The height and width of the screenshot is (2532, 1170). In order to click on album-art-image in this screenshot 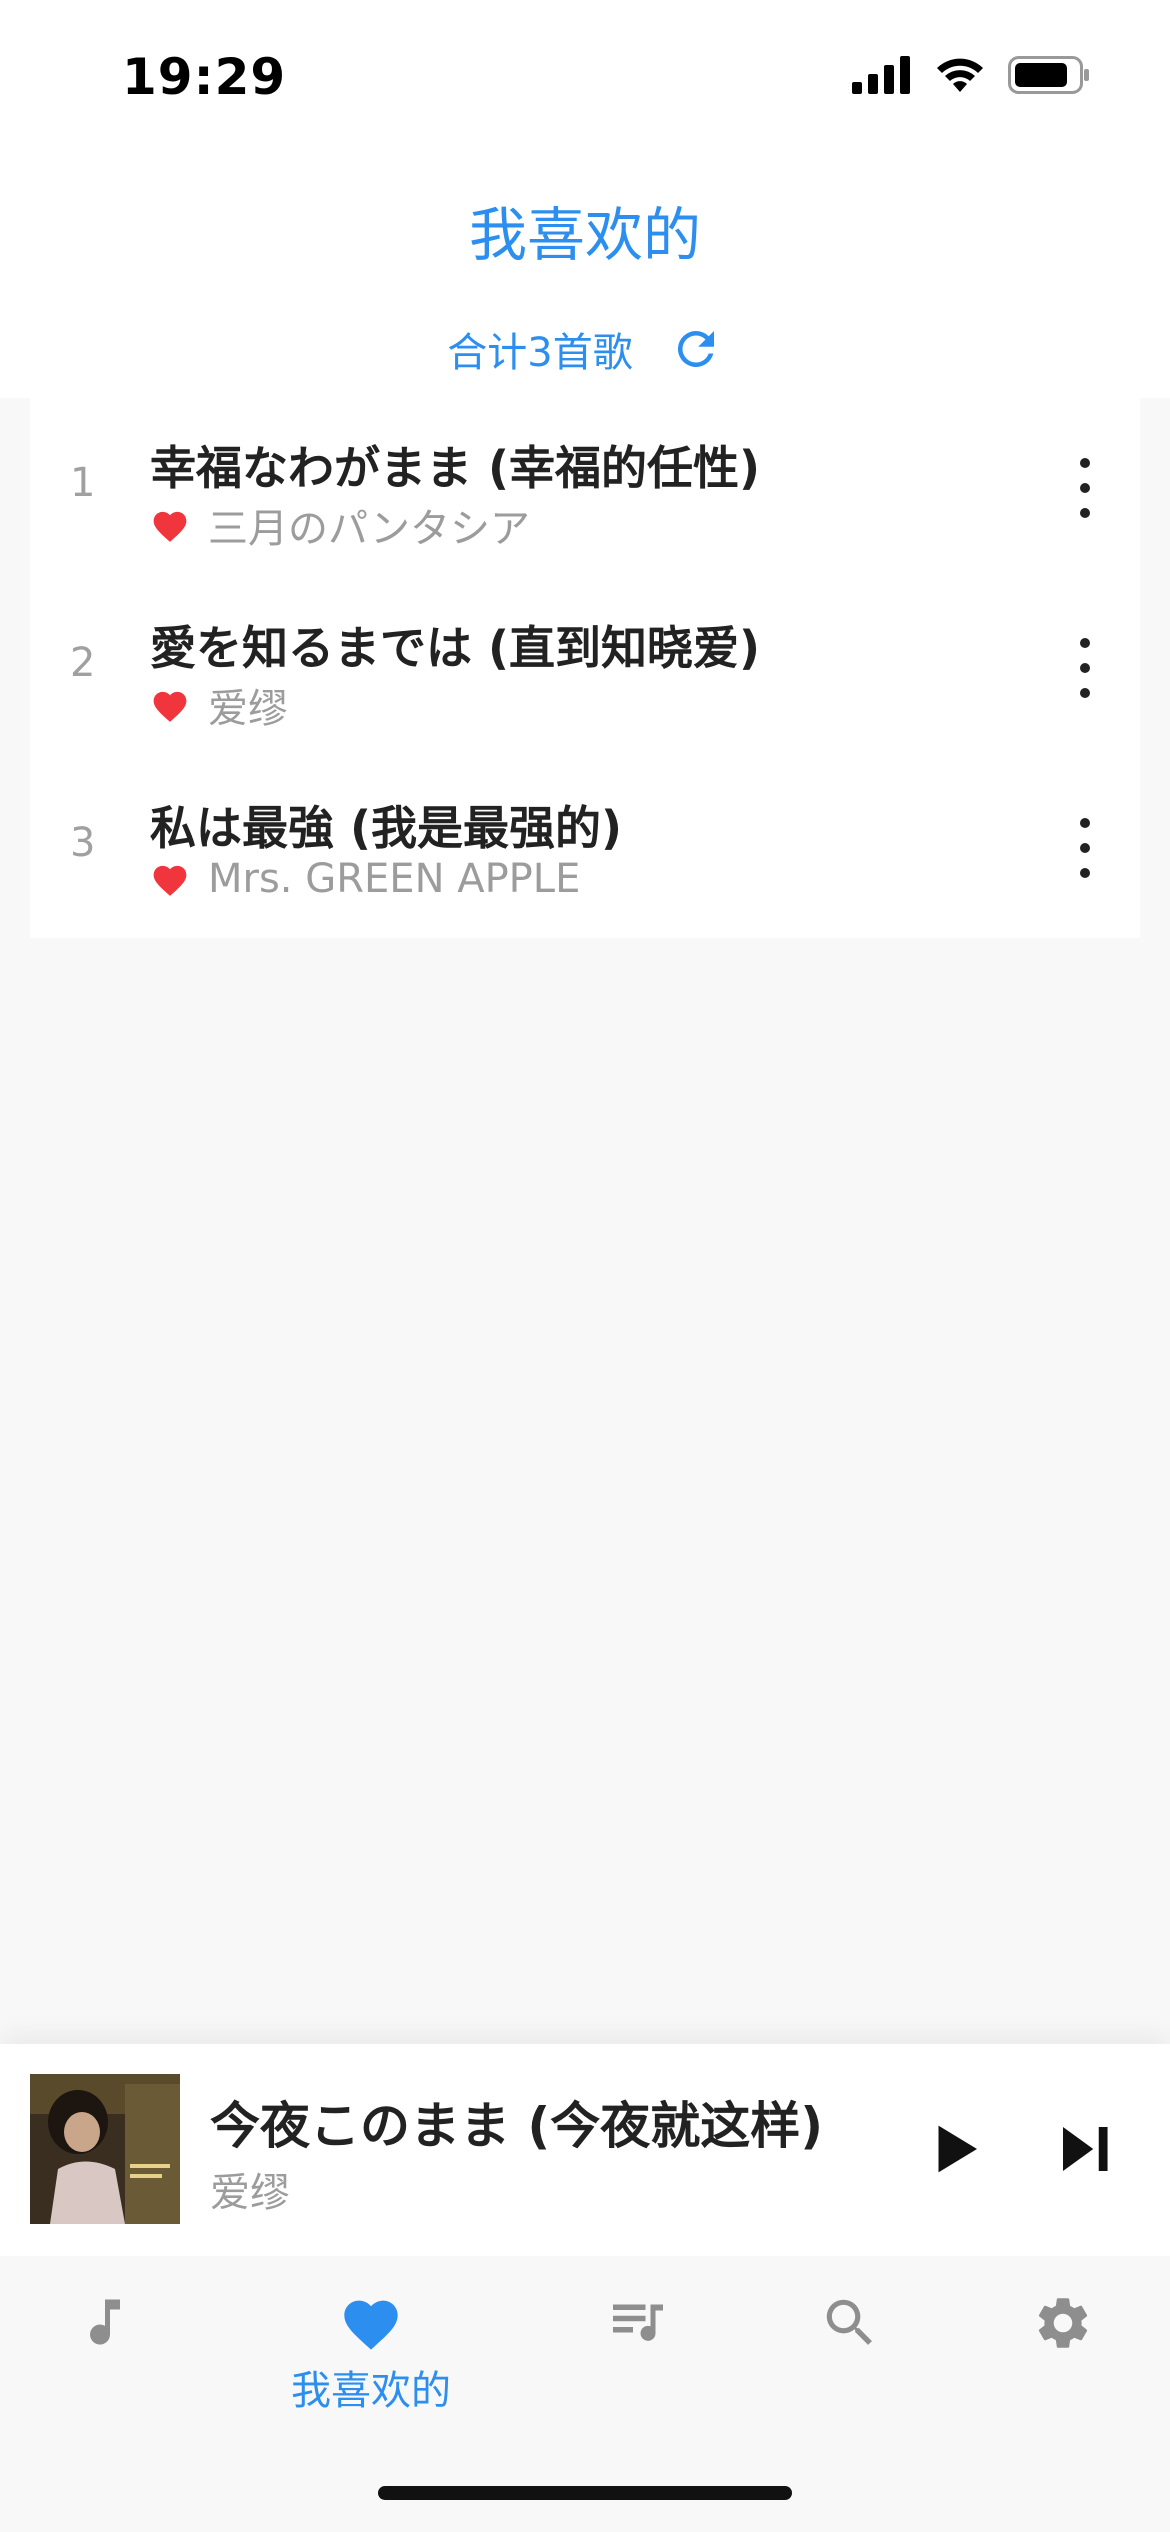, I will do `click(105, 2149)`.